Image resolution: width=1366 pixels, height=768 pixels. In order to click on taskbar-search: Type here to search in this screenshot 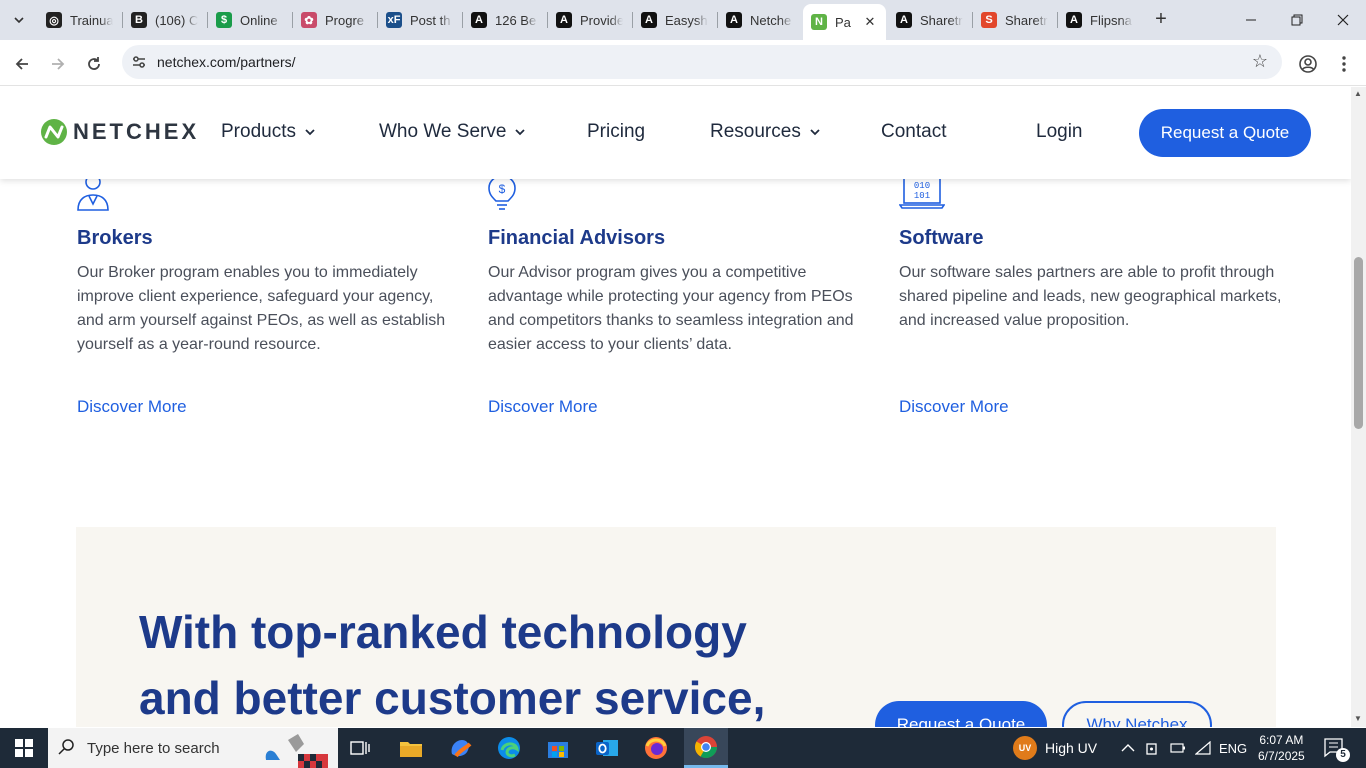, I will do `click(193, 748)`.